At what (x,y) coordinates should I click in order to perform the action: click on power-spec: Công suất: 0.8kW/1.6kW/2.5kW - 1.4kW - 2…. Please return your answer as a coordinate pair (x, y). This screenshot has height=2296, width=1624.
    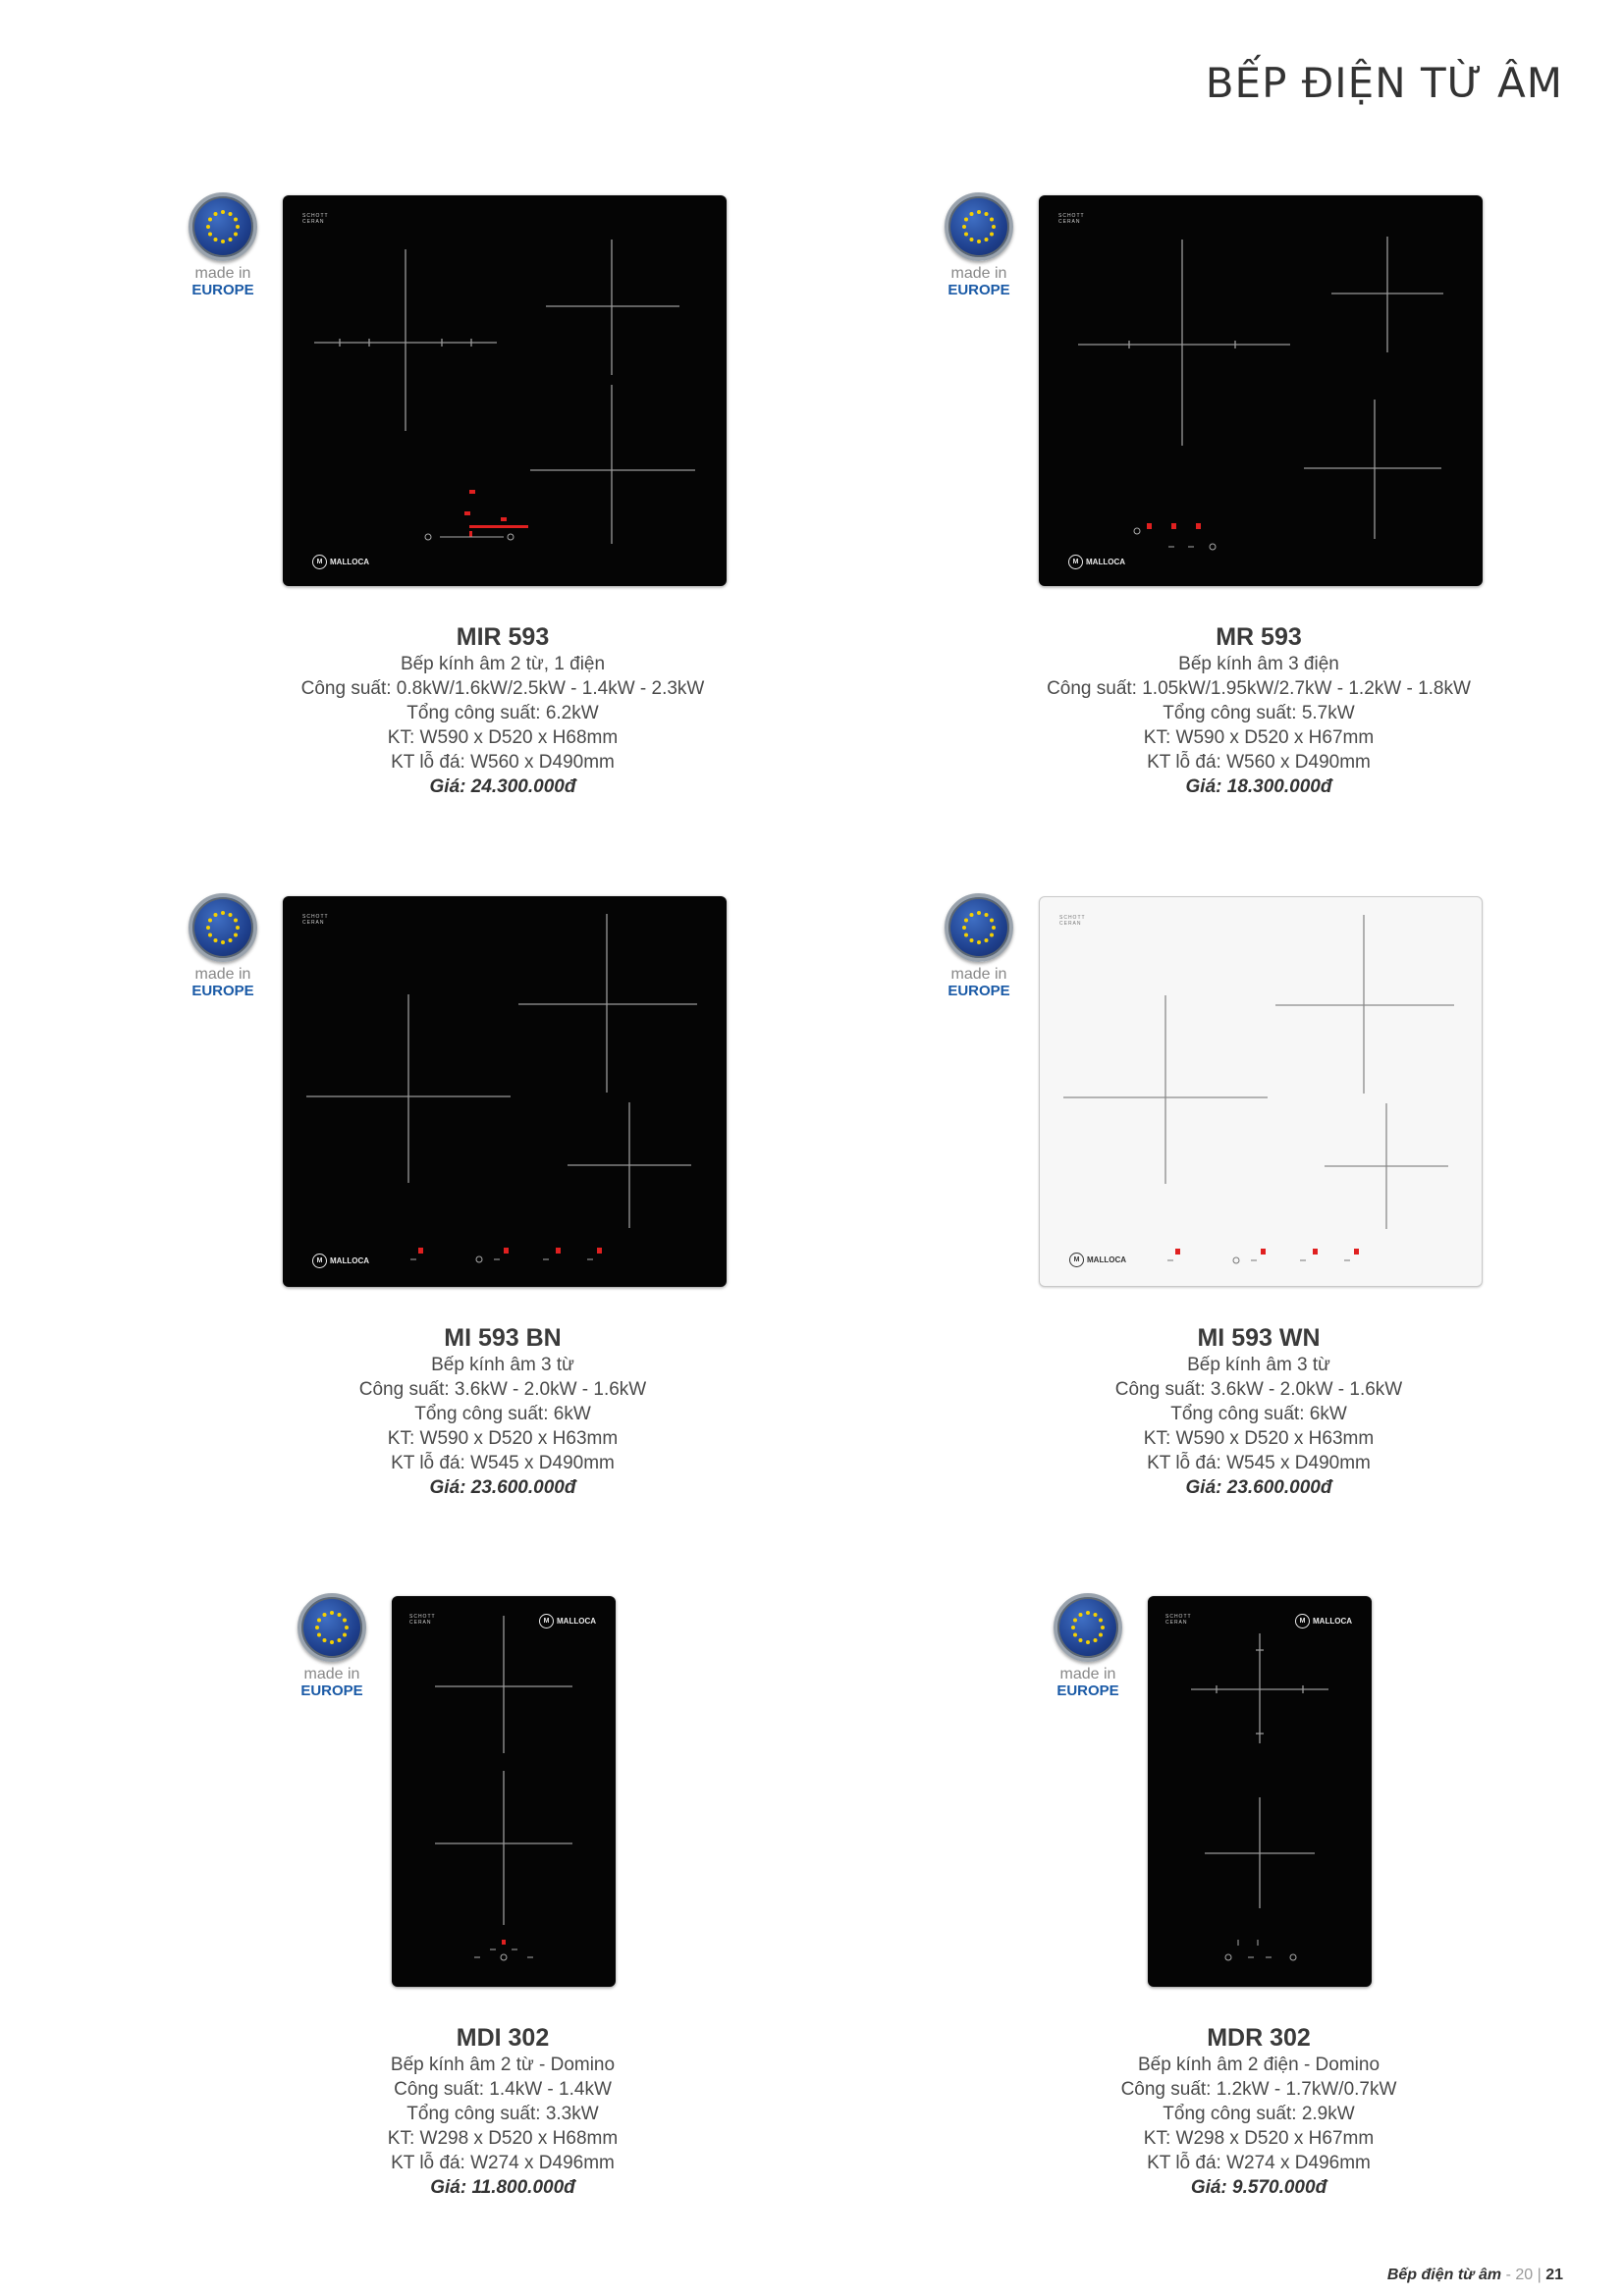
    Looking at the image, I should click on (502, 688).